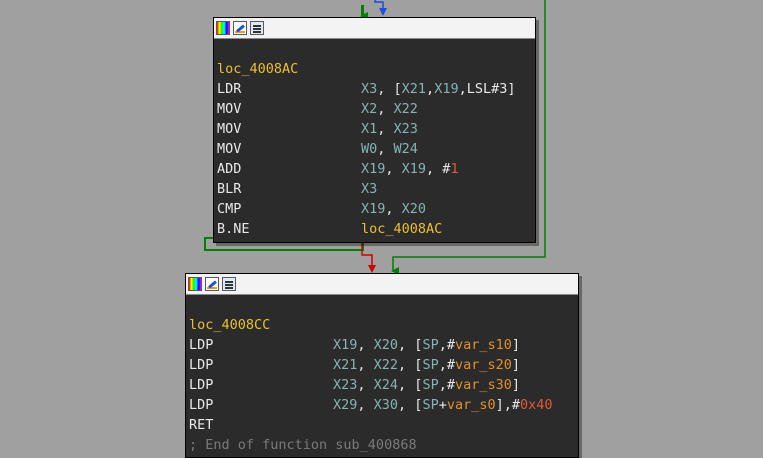  Describe the element at coordinates (389, 149) in the screenshot. I see `operands: W0, W24` at that location.